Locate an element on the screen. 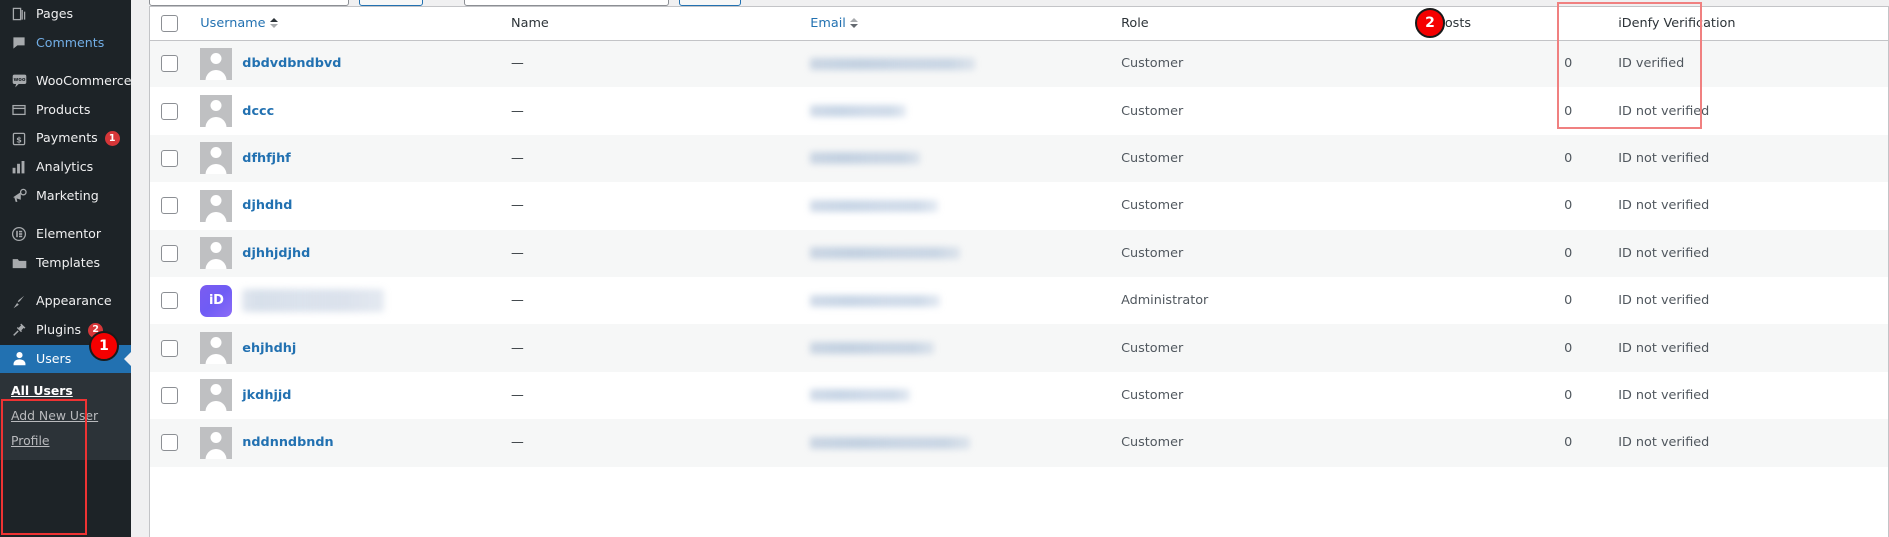 Image resolution: width=1889 pixels, height=537 pixels. sidebar-item-label: Payments is located at coordinates (67, 138).